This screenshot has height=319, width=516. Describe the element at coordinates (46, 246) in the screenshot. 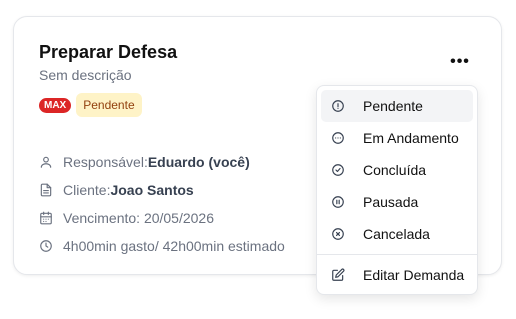

I see `clock-icon` at that location.